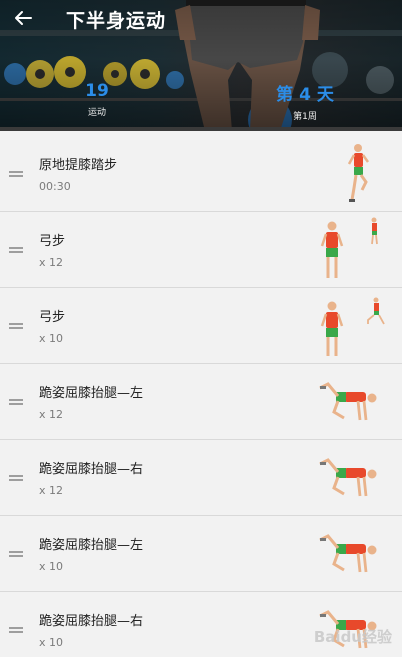 The image size is (402, 657). What do you see at coordinates (78, 165) in the screenshot?
I see `exercise-name: 原地提膝踏步` at bounding box center [78, 165].